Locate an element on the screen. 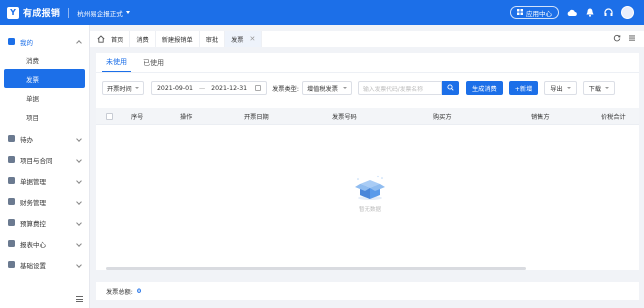 This screenshot has height=308, width=644. subtab-unused: 未使用 is located at coordinates (116, 64).